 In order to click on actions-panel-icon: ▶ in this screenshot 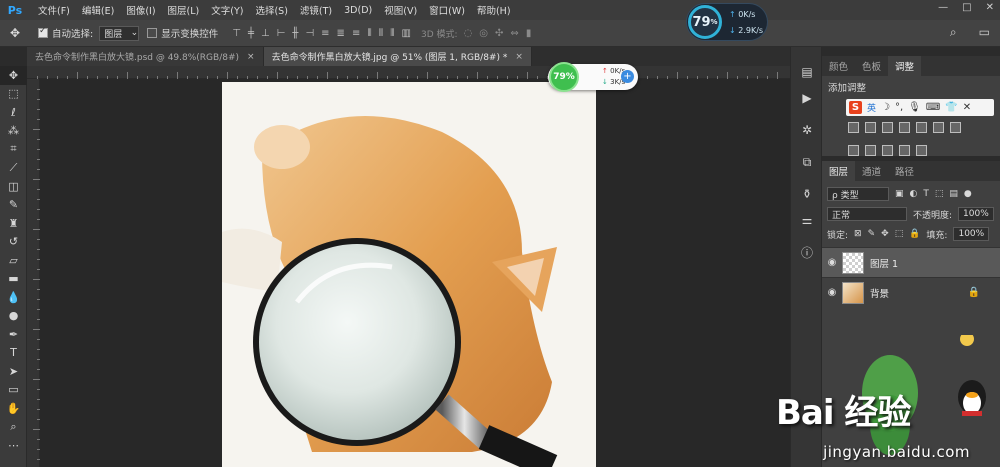, I will do `click(807, 98)`.